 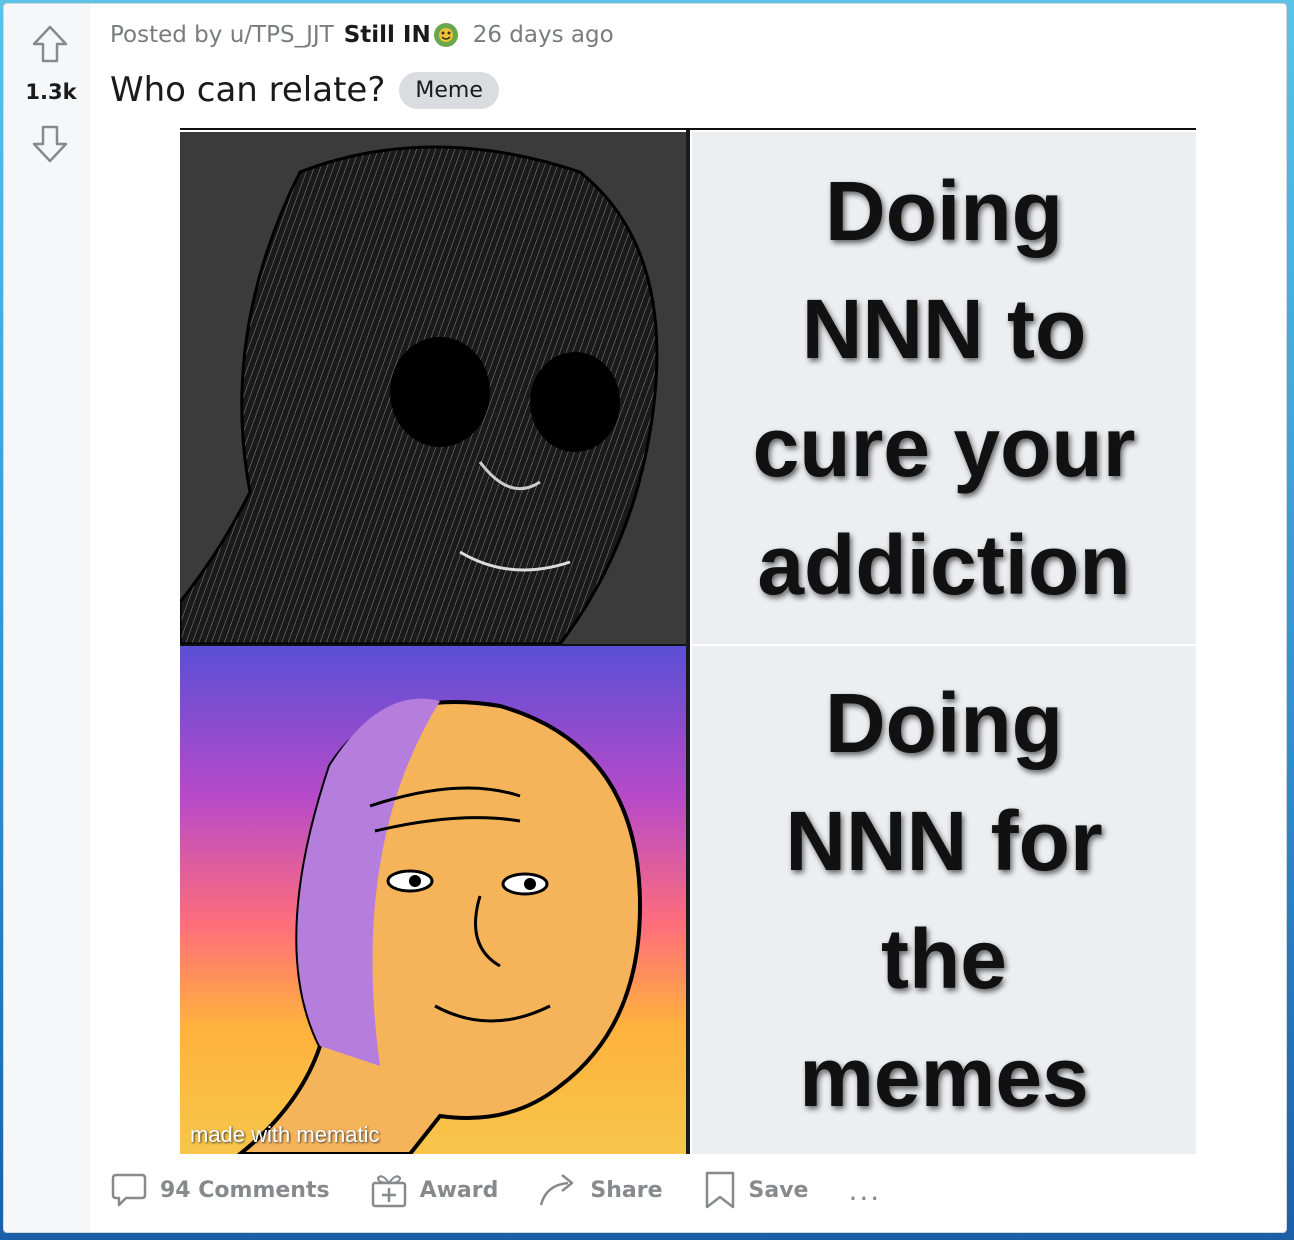 What do you see at coordinates (47, 618) in the screenshot?
I see `vote-column: 1.3k` at bounding box center [47, 618].